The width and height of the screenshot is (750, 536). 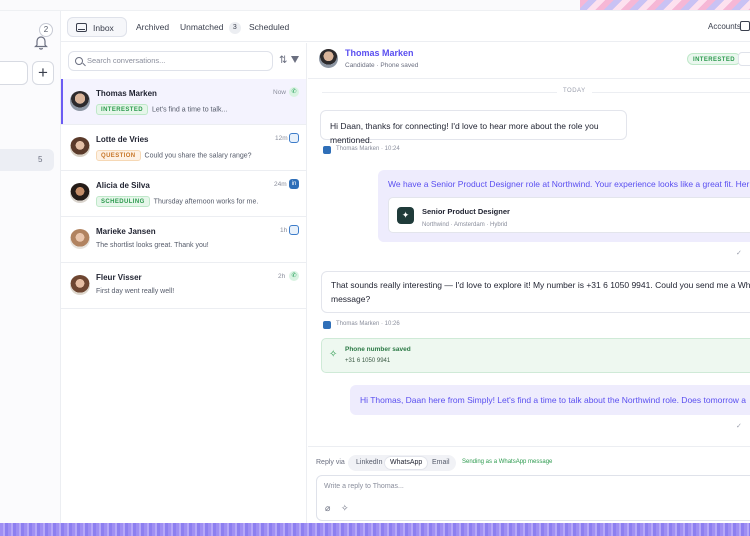 I want to click on job-title: Senior Product Designer, so click(x=466, y=211).